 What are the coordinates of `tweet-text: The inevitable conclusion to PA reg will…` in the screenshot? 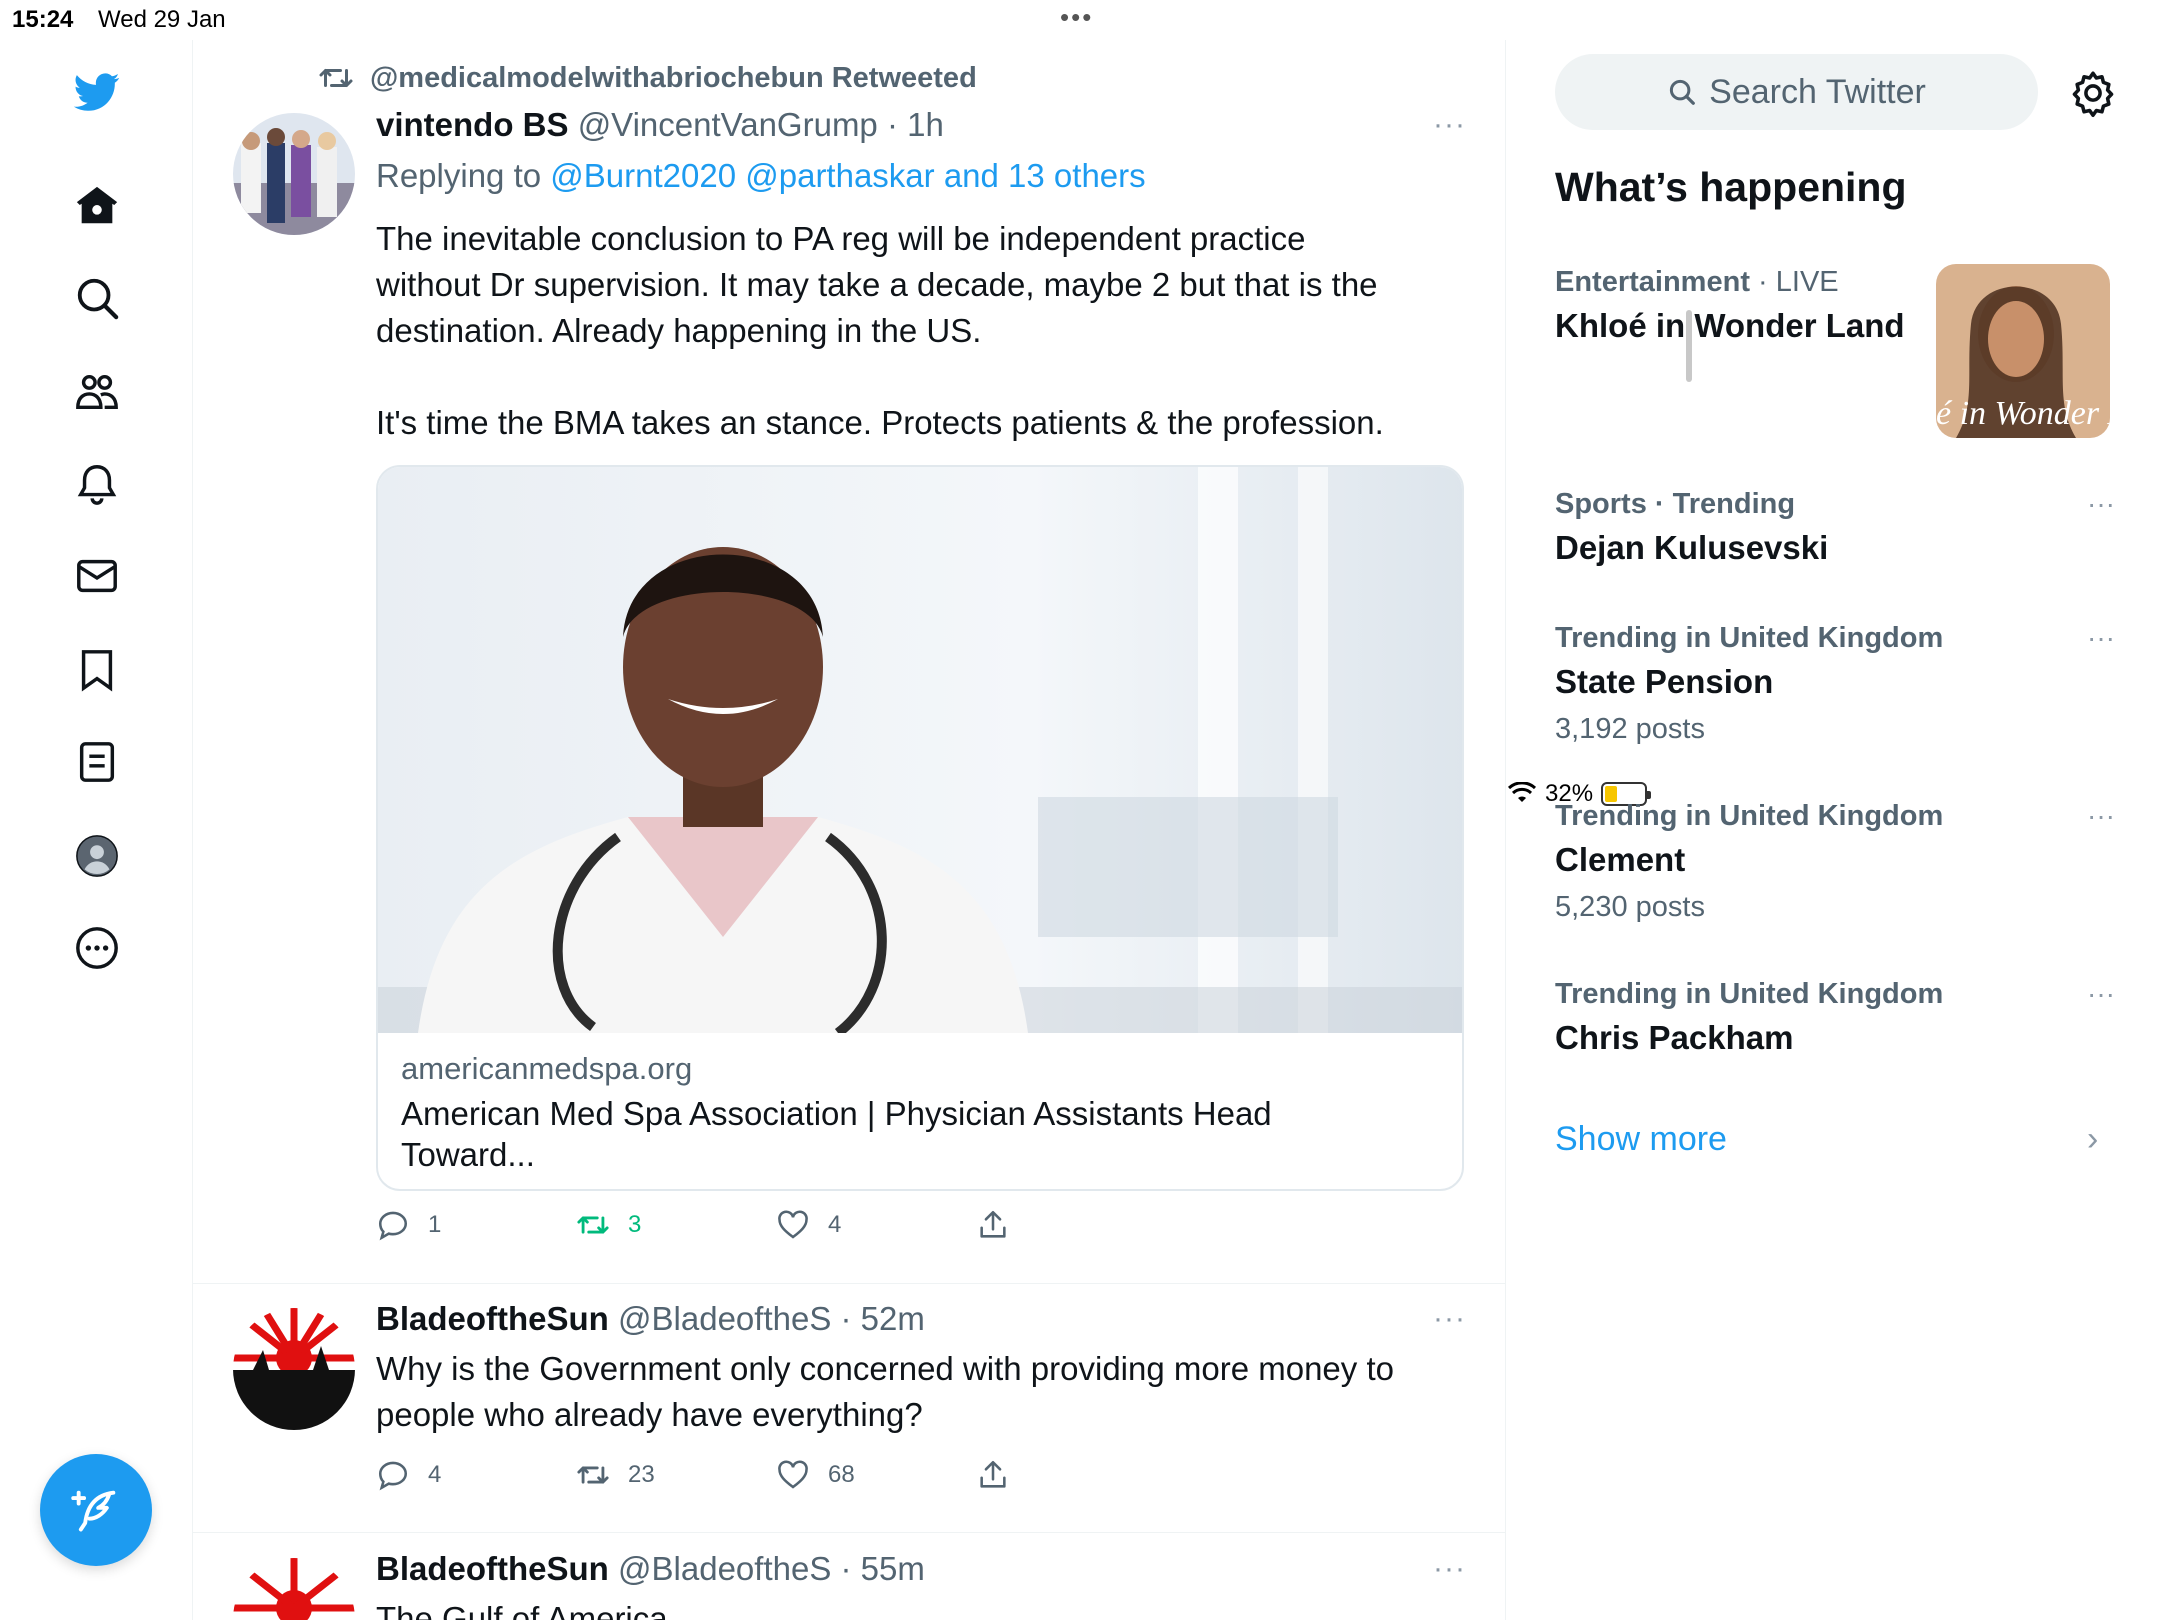 It's located at (921, 331).